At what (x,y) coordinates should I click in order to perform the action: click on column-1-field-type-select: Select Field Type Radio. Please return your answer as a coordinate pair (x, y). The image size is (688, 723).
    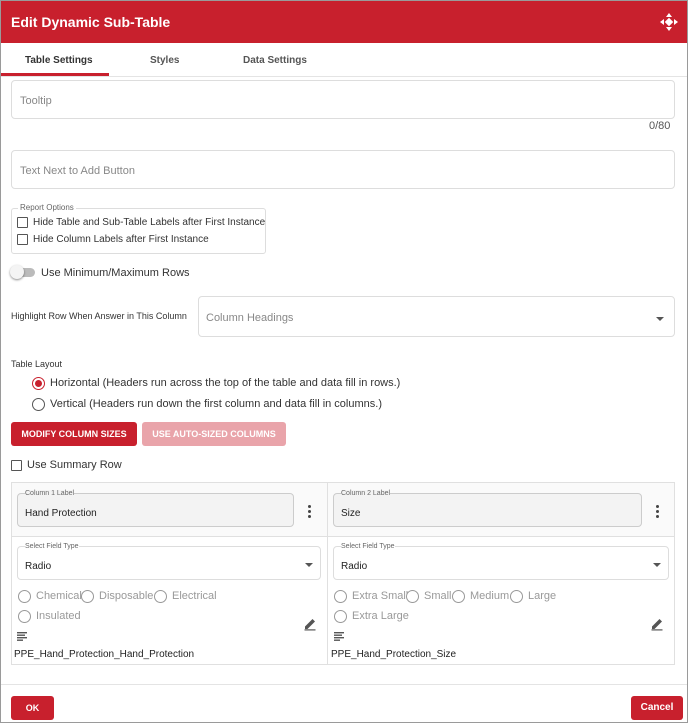
    Looking at the image, I should click on (169, 561).